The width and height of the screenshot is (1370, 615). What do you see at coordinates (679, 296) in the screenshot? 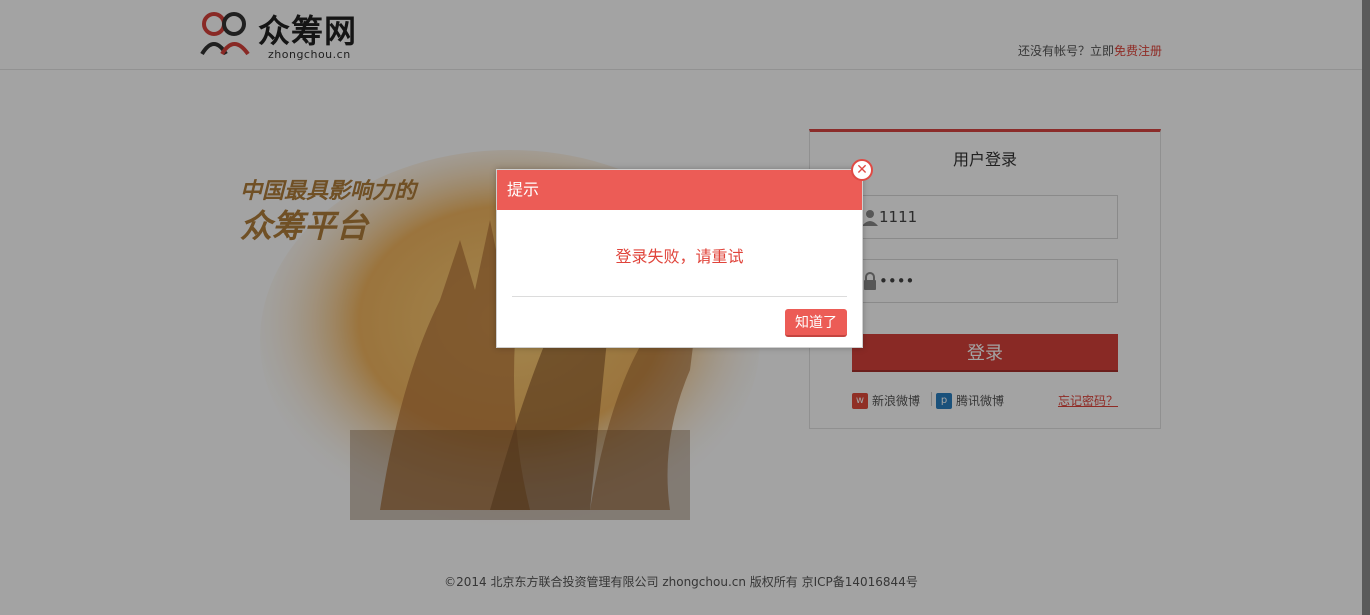
I see `dialog-divider` at bounding box center [679, 296].